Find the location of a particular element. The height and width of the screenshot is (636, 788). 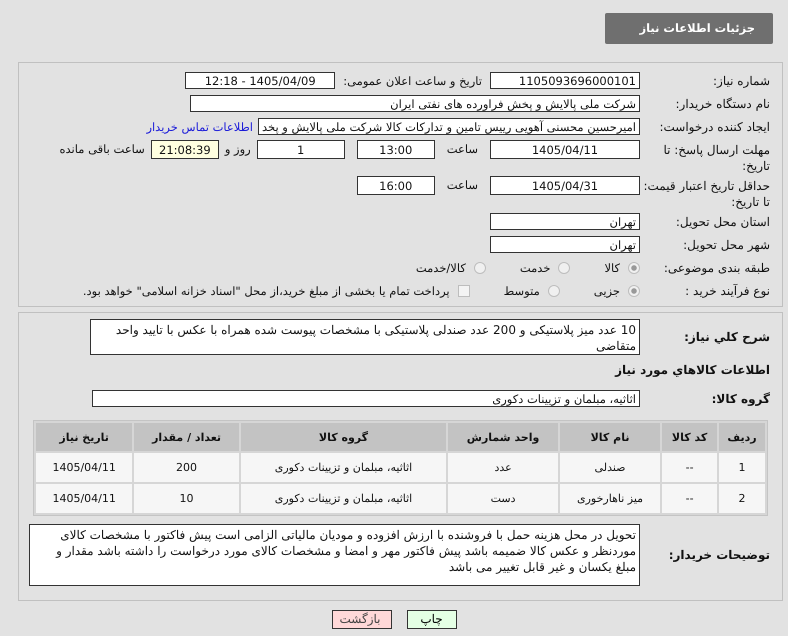

buyer-contact-link: اطلاعات تماس خریدار is located at coordinates (199, 127).